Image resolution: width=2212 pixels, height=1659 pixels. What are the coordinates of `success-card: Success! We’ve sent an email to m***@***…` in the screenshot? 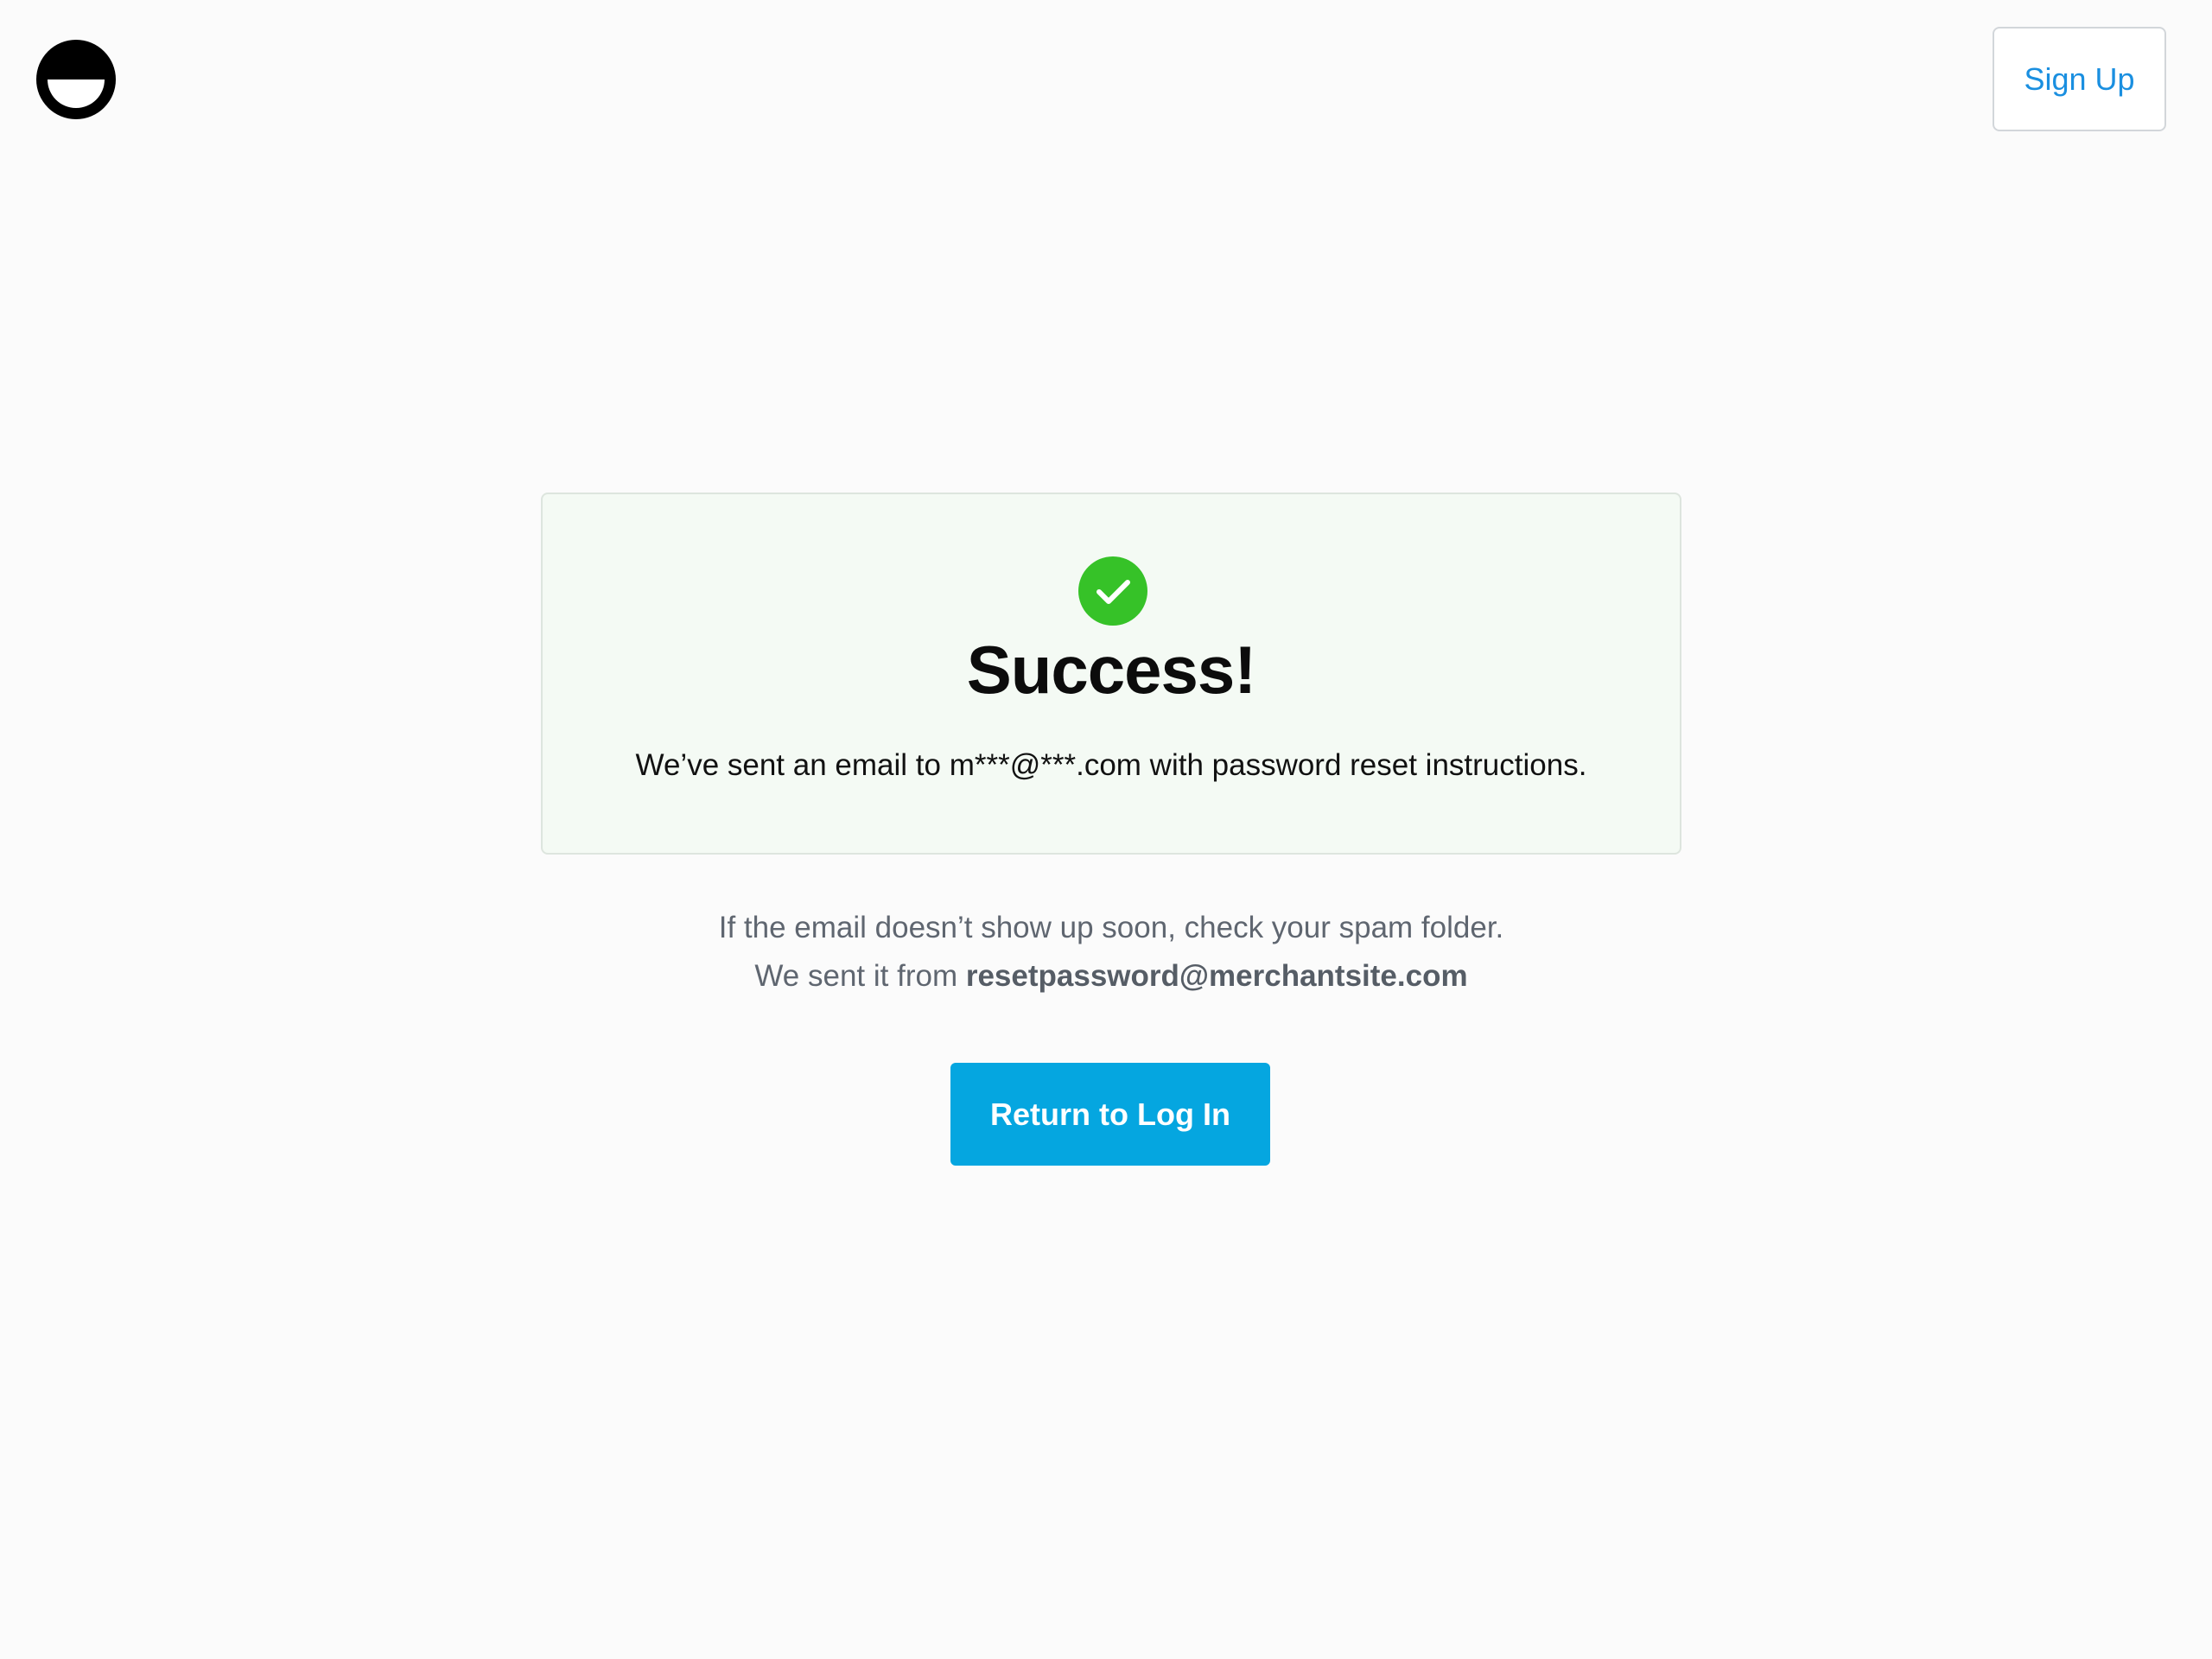 It's located at (1111, 674).